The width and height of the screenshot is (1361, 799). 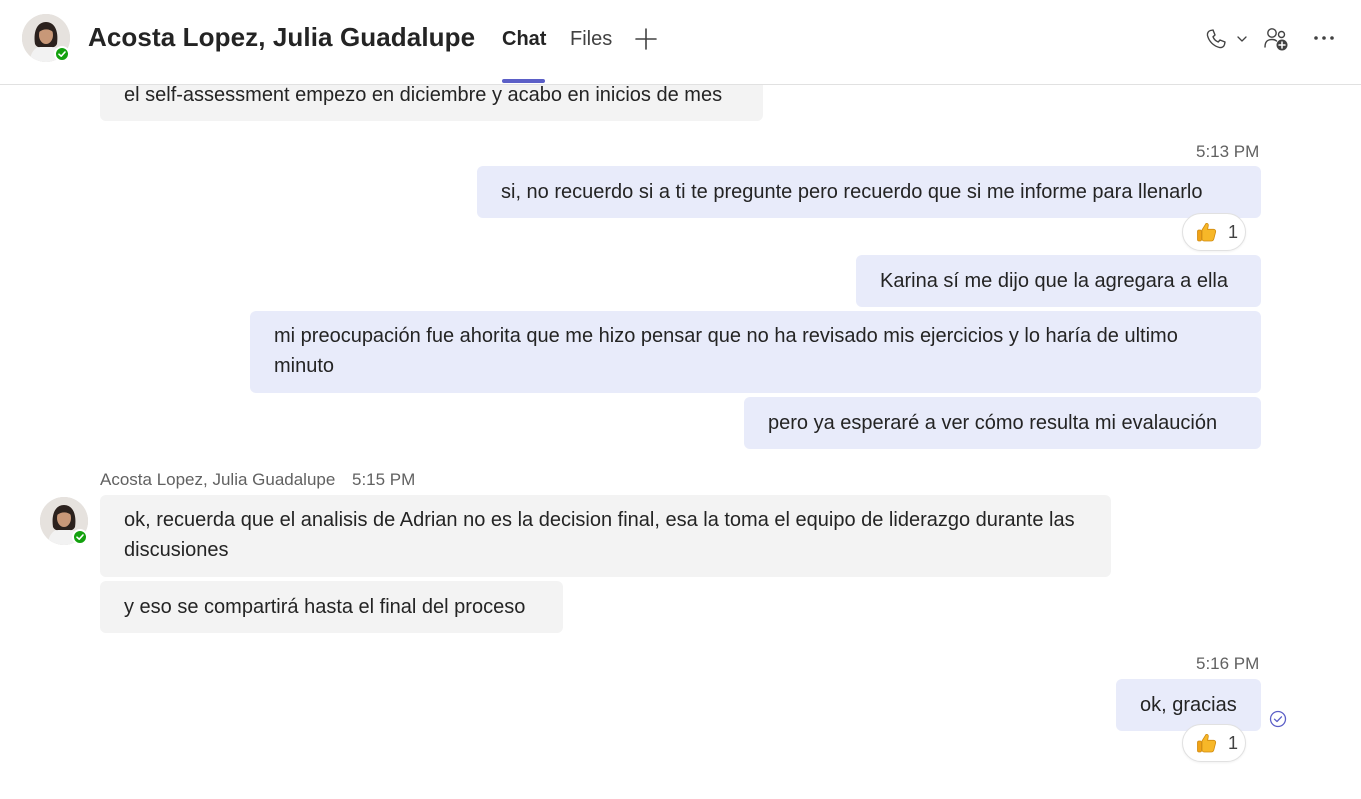 What do you see at coordinates (1242, 39) in the screenshot?
I see `chevron-down-icon` at bounding box center [1242, 39].